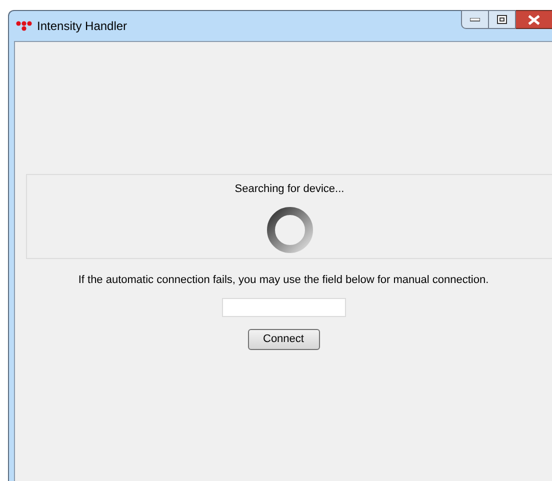 The width and height of the screenshot is (552, 481). I want to click on close-icon, so click(534, 19).